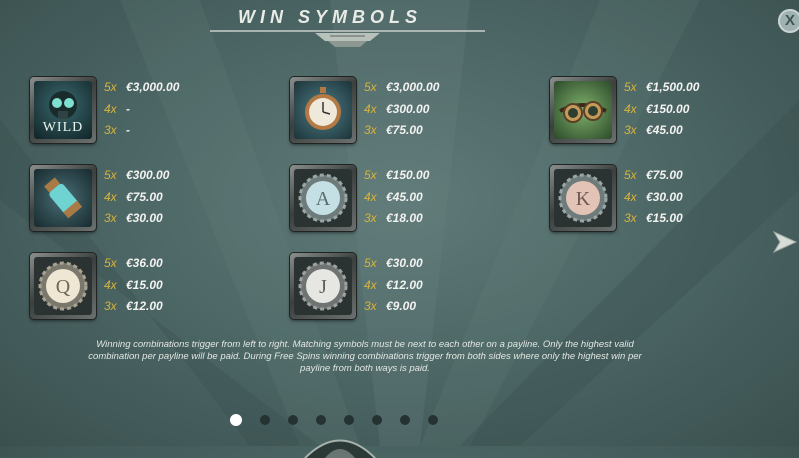 The height and width of the screenshot is (458, 799). What do you see at coordinates (404, 263) in the screenshot?
I see `payout: €30.00` at bounding box center [404, 263].